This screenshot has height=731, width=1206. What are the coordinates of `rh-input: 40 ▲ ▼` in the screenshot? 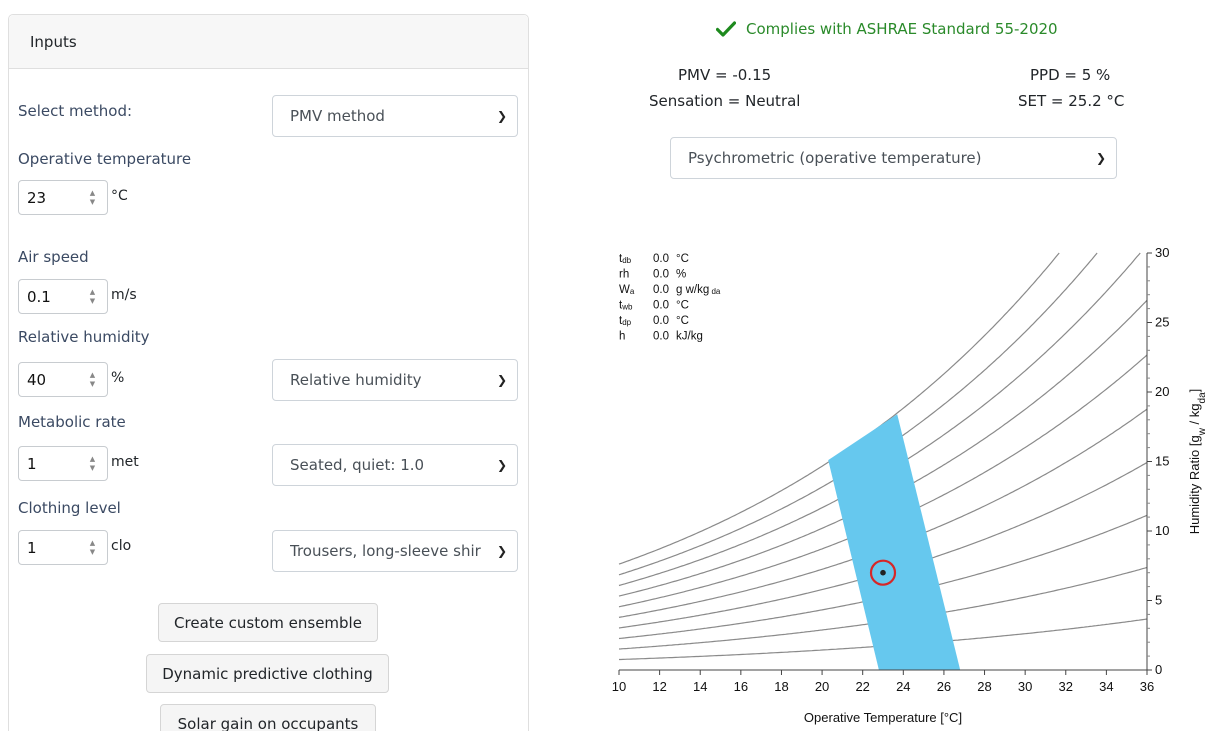 It's located at (63, 379).